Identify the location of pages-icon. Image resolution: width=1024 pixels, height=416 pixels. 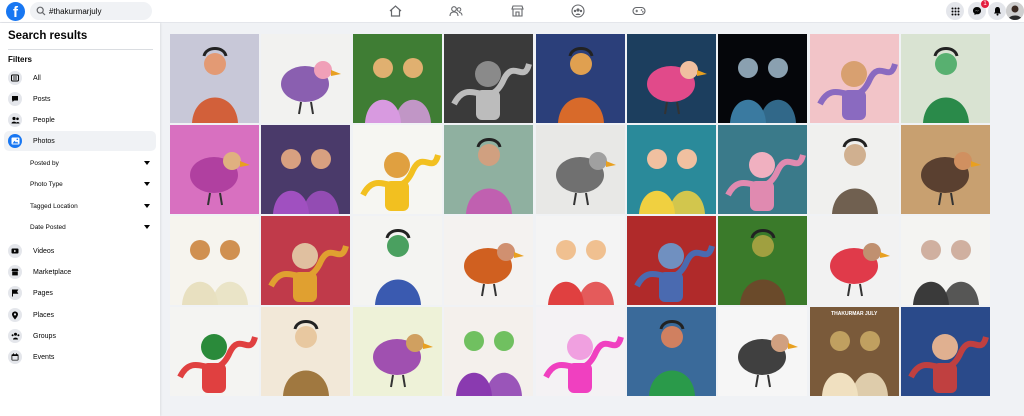
(15, 293).